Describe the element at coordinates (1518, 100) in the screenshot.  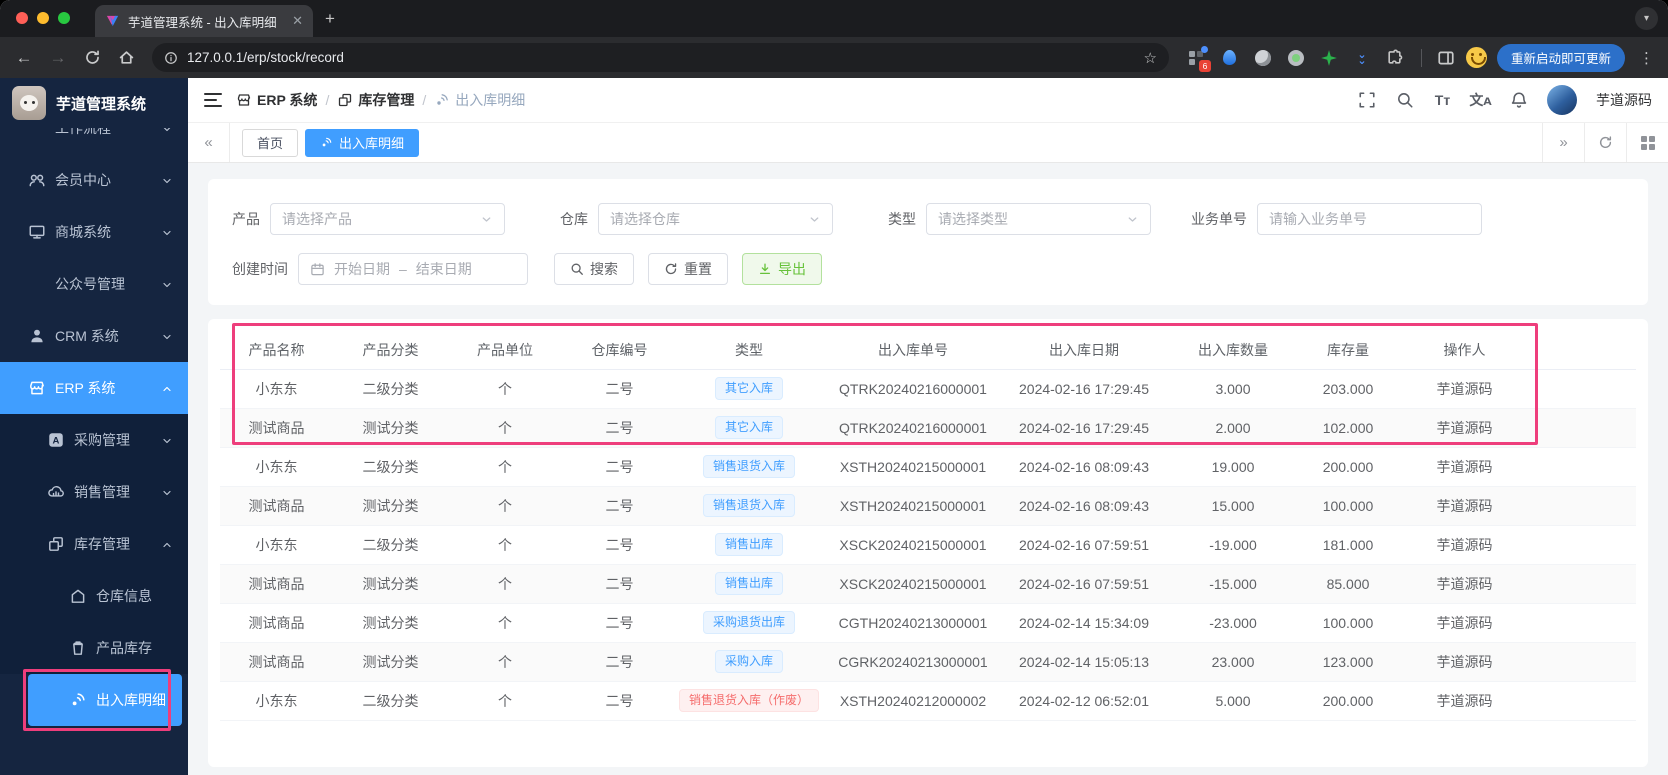
I see `notification-bell-icon` at that location.